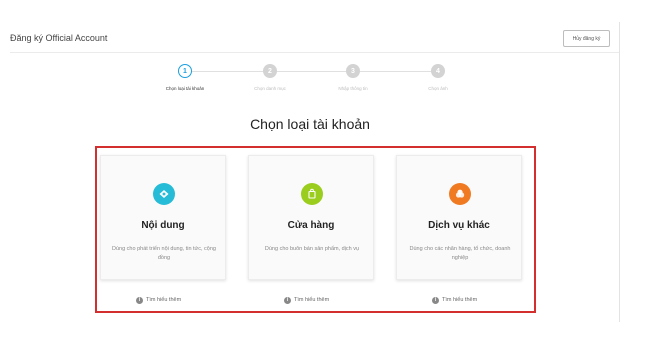 The width and height of the screenshot is (646, 343). Describe the element at coordinates (311, 225) in the screenshot. I see `card-title: Cửa hàng` at that location.